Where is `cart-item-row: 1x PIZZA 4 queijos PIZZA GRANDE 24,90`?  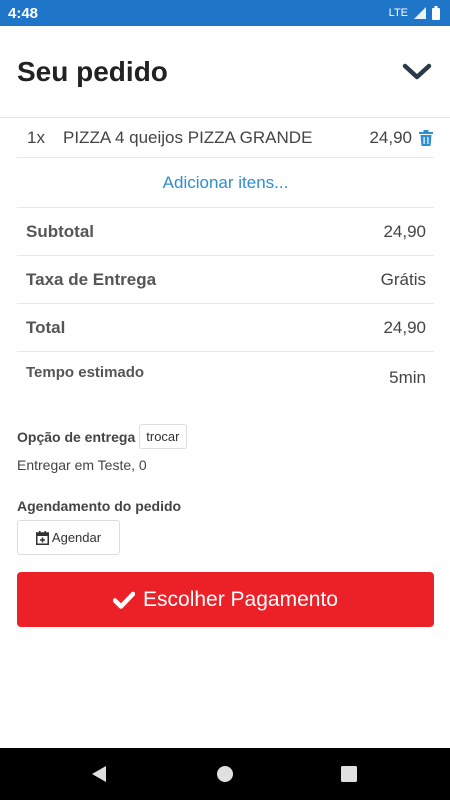
cart-item-row: 1x PIZZA 4 queijos PIZZA GRANDE 24,90 is located at coordinates (225, 138).